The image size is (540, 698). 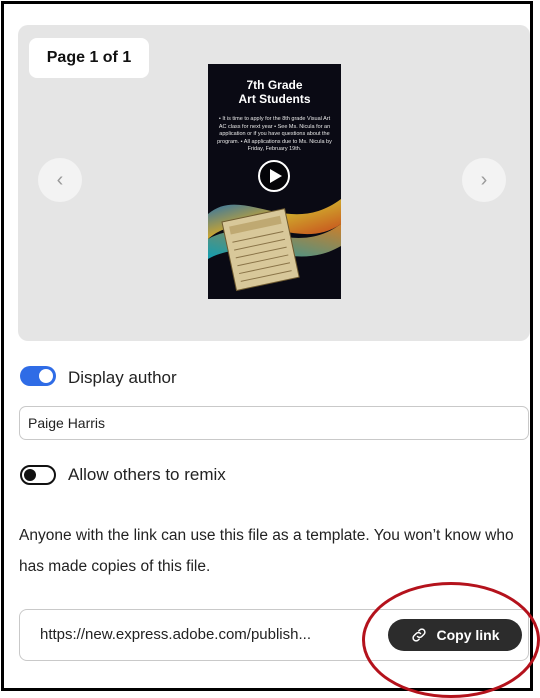 I want to click on display-author-label: Display author, so click(x=122, y=377).